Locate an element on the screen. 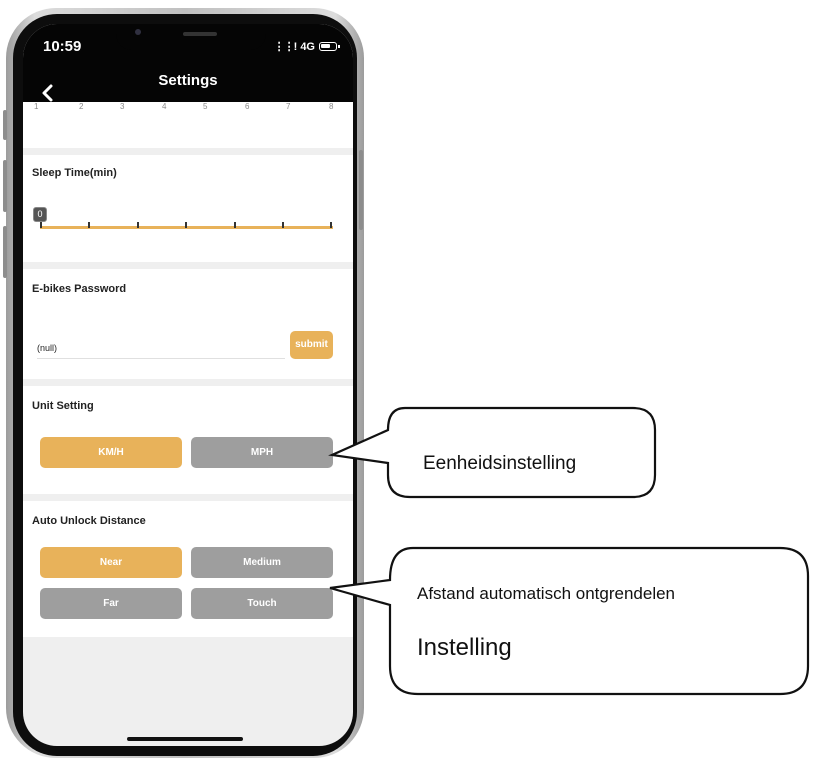  callout-distance-bubble is located at coordinates (569, 621).